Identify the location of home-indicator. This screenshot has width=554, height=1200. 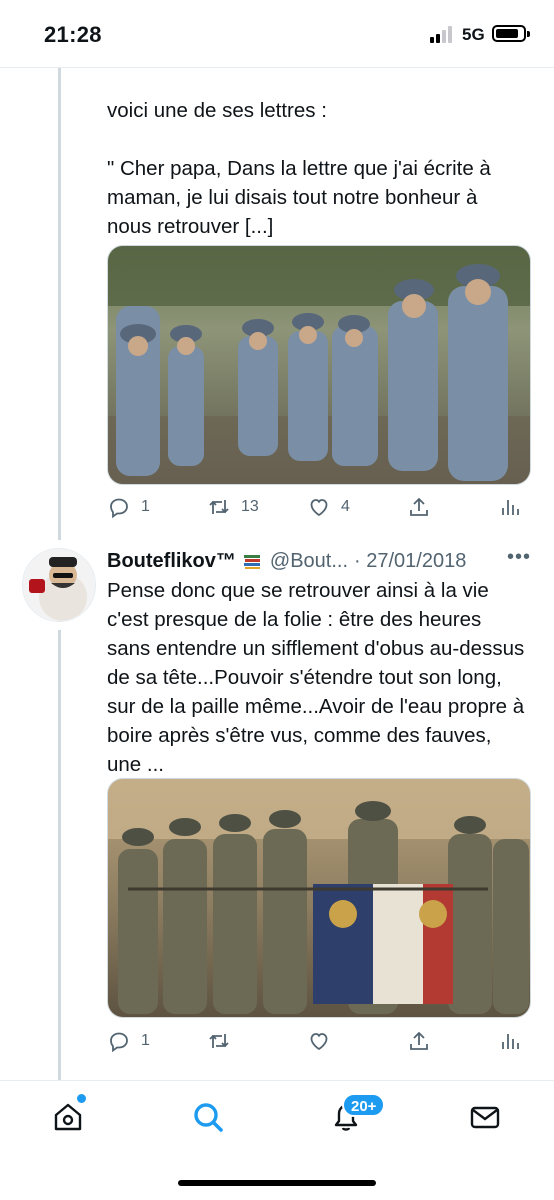
(277, 1183).